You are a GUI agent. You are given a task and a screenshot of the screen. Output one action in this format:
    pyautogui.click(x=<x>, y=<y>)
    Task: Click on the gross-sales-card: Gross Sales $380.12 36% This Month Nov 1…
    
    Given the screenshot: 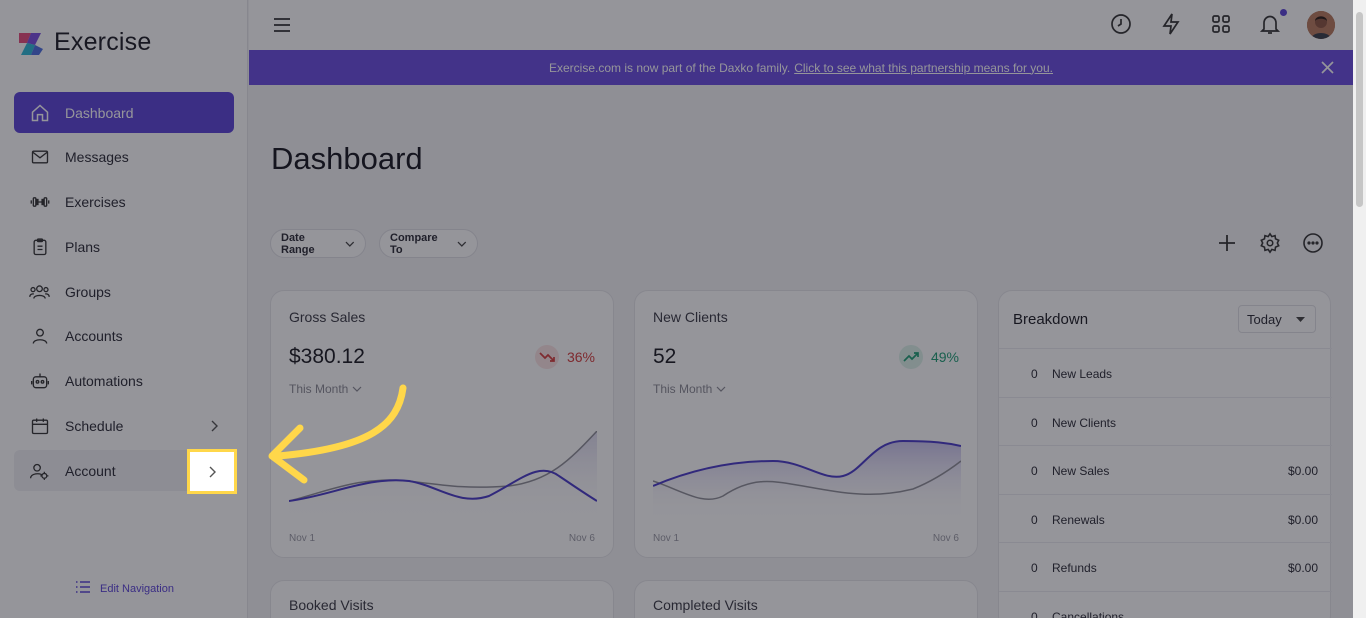 What is the action you would take?
    pyautogui.click(x=442, y=424)
    